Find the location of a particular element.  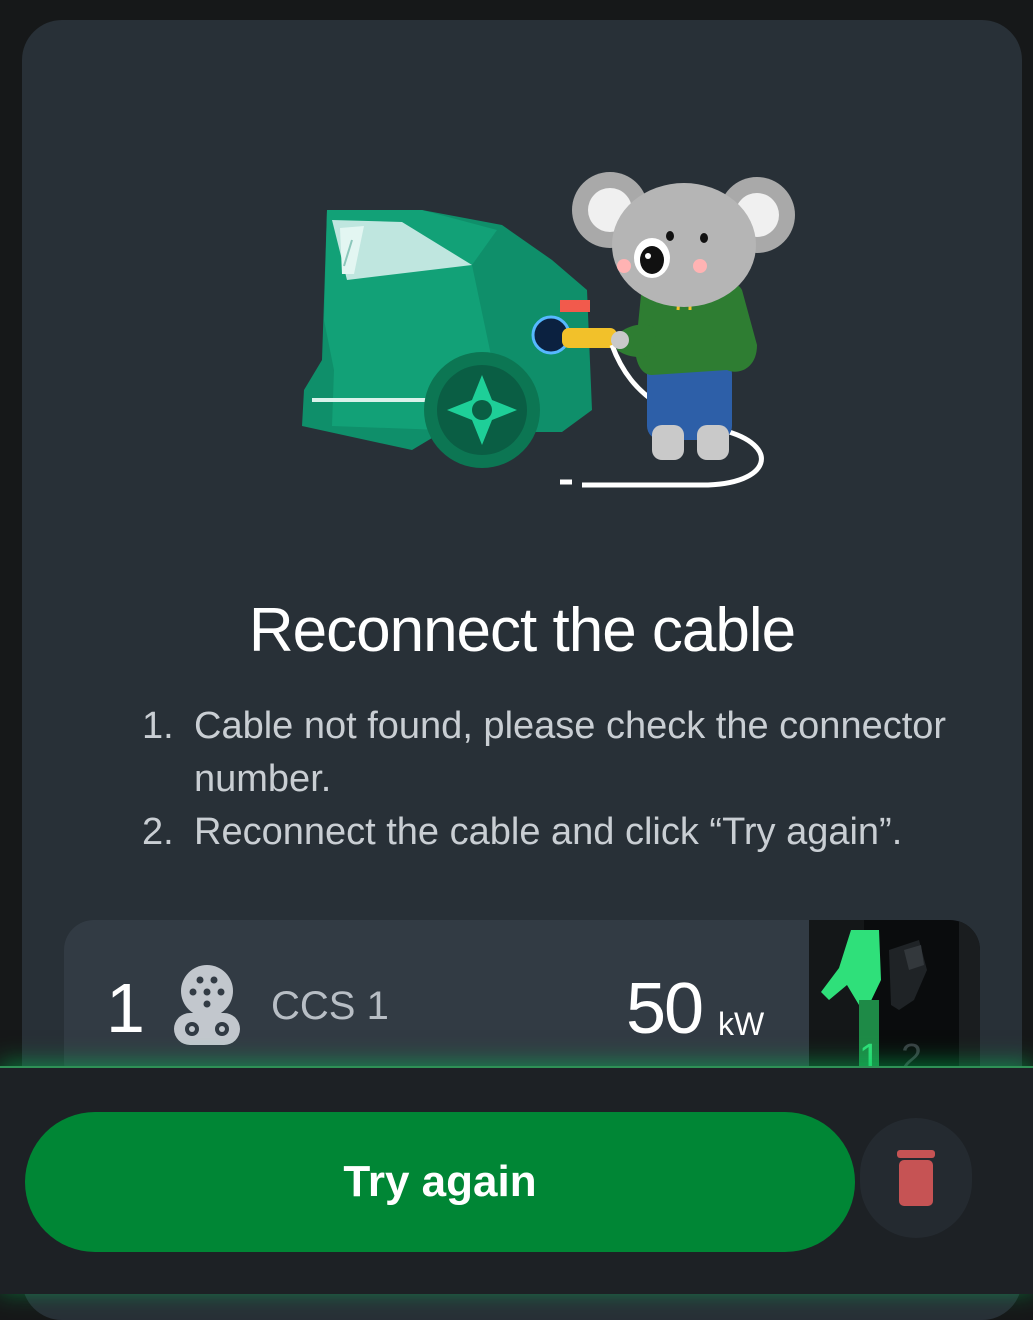

power-value: 50 is located at coordinates (665, 1009).